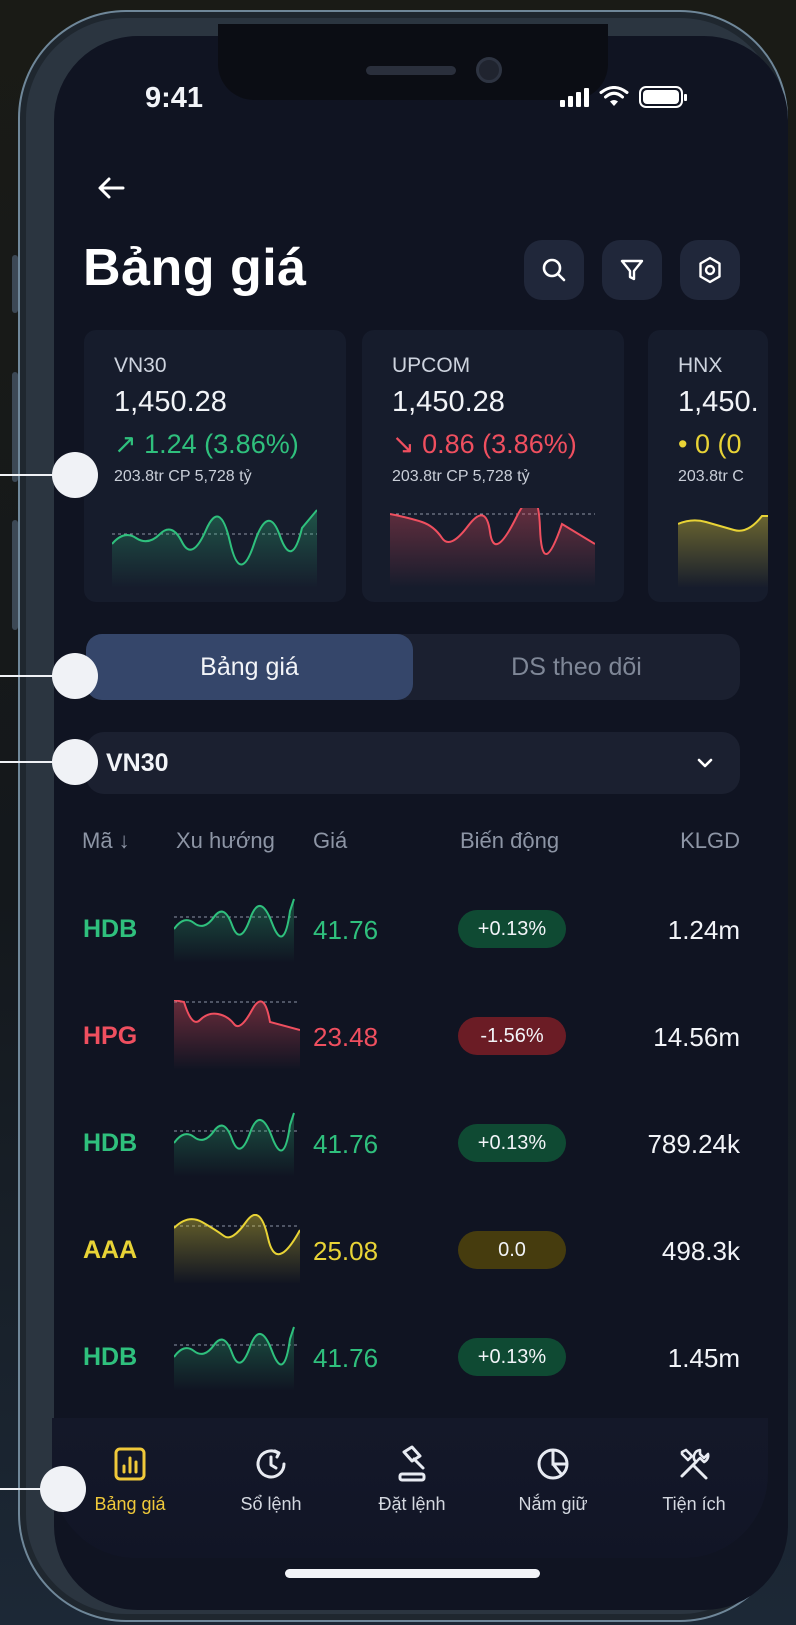 This screenshot has height=1625, width=796. What do you see at coordinates (271, 1479) in the screenshot?
I see `nav-item-order-book: Sổ lệnh` at bounding box center [271, 1479].